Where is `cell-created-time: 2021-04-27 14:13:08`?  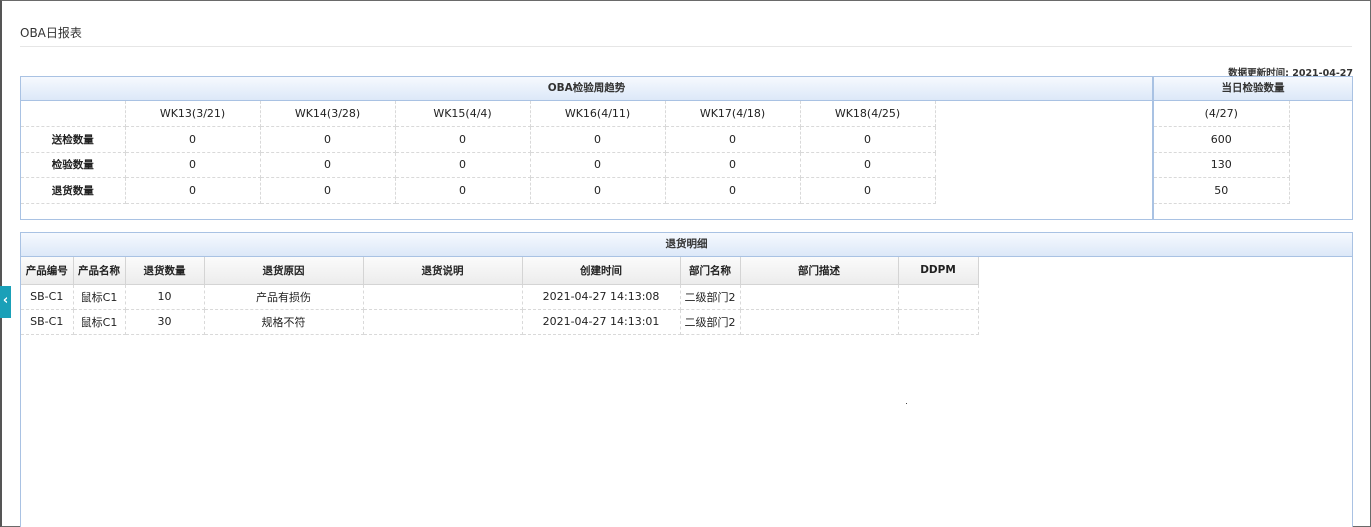 cell-created-time: 2021-04-27 14:13:08 is located at coordinates (601, 296).